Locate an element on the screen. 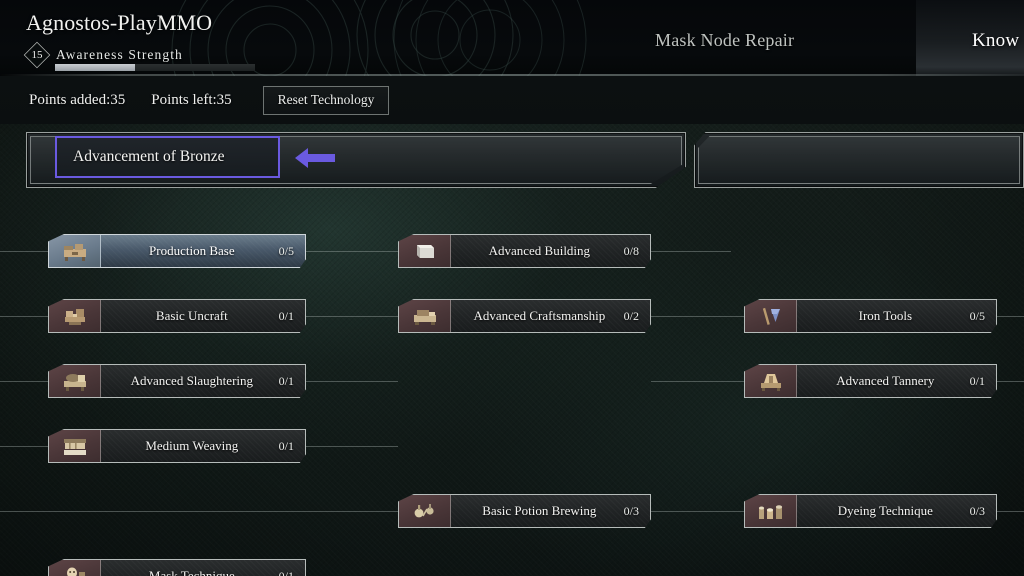 Image resolution: width=1024 pixels, height=576 pixels. tech-node-production-base: Production Base 0/5 is located at coordinates (177, 251).